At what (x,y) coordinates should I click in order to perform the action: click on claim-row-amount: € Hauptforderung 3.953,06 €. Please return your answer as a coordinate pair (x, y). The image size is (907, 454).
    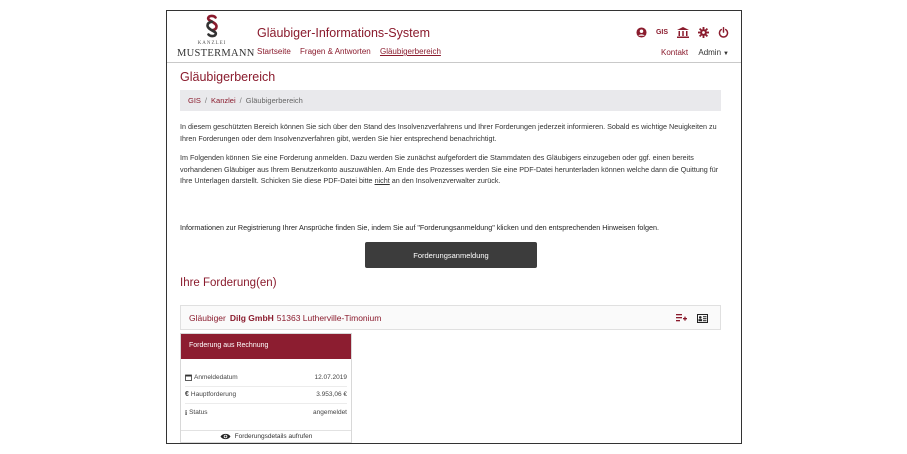
    Looking at the image, I should click on (266, 396).